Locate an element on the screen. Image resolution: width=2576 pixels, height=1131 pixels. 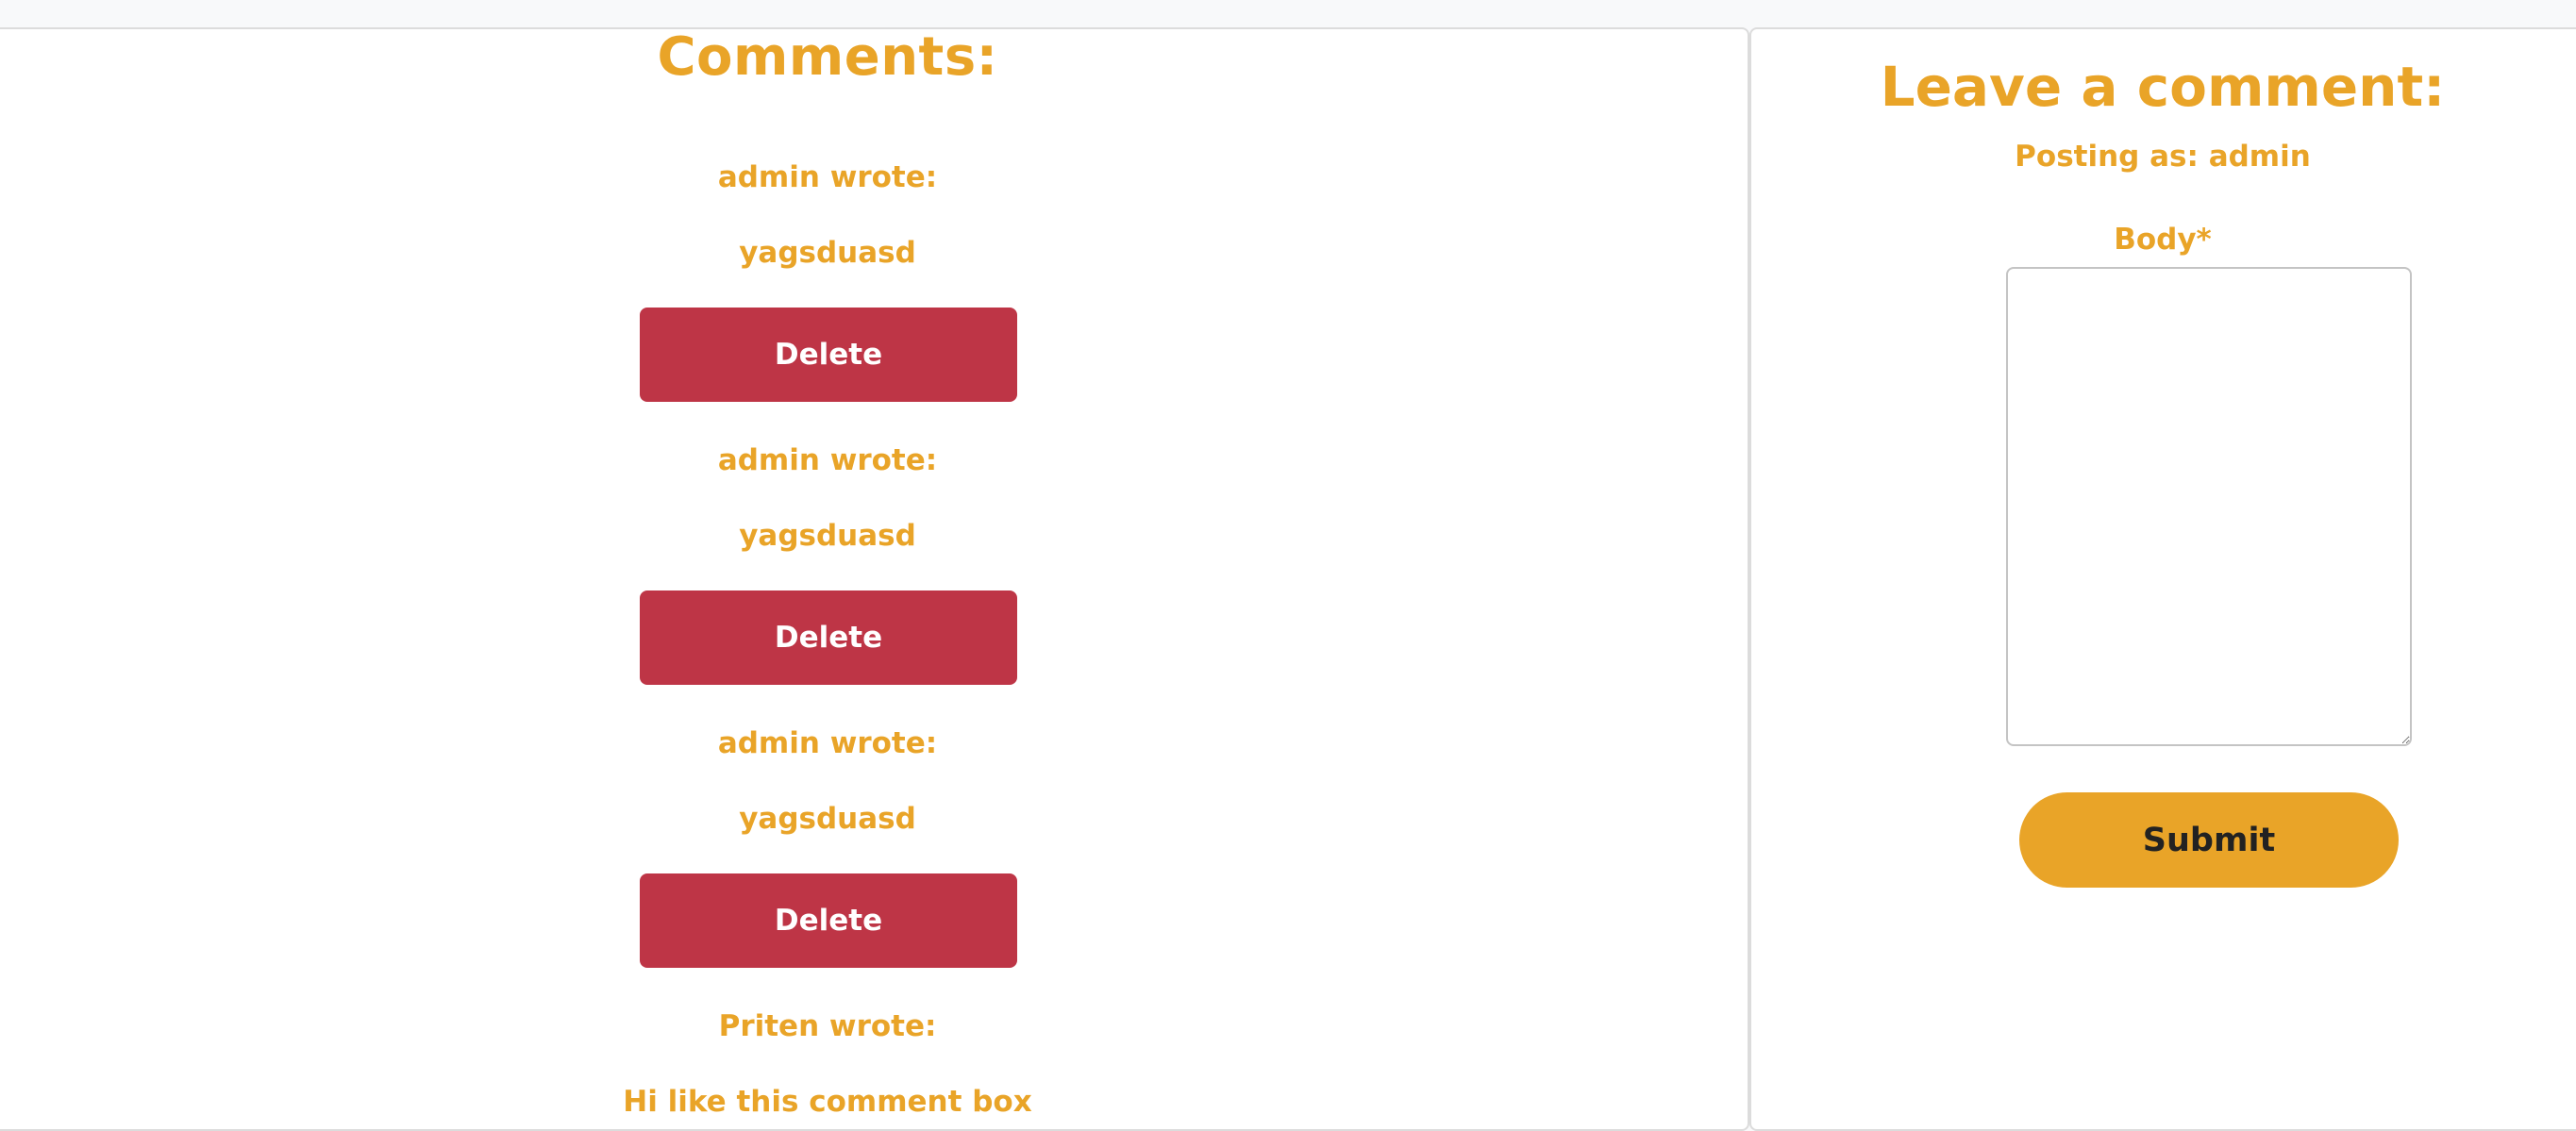
comment-body: Hi like this comment box is located at coordinates (827, 1102).